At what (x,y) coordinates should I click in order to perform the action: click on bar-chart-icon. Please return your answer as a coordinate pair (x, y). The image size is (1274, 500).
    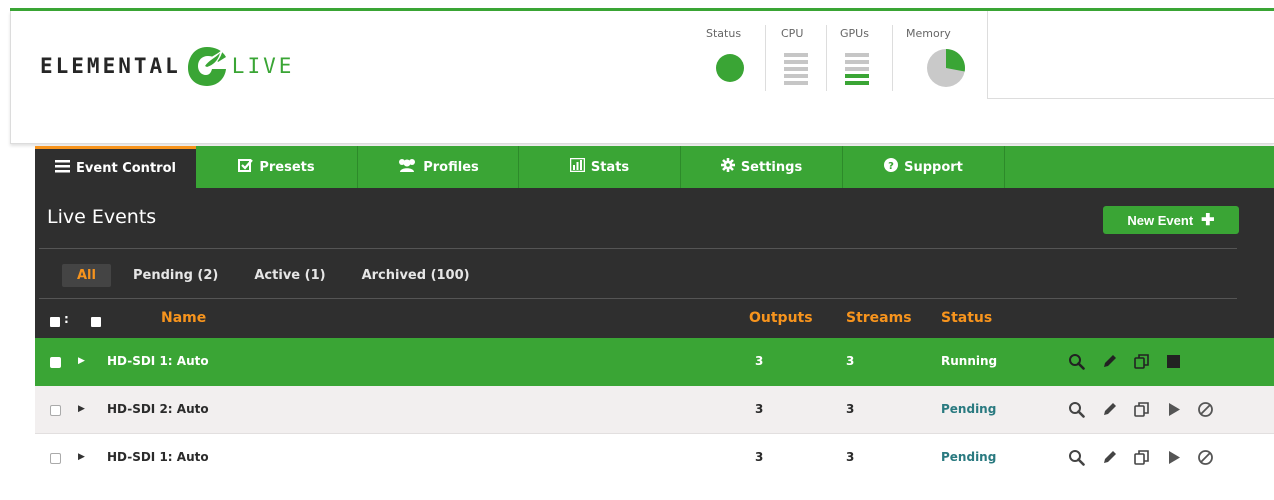
    Looking at the image, I should click on (577, 166).